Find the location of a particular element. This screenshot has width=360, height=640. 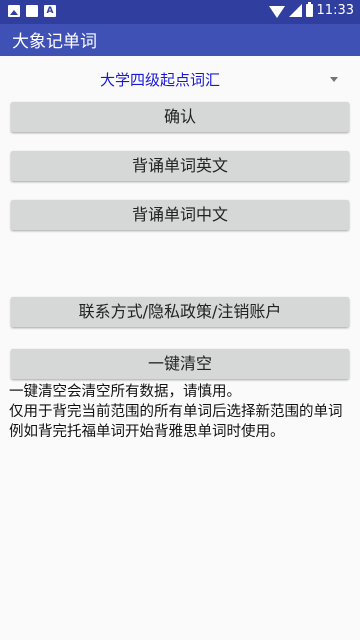

square-icon is located at coordinates (32, 11).